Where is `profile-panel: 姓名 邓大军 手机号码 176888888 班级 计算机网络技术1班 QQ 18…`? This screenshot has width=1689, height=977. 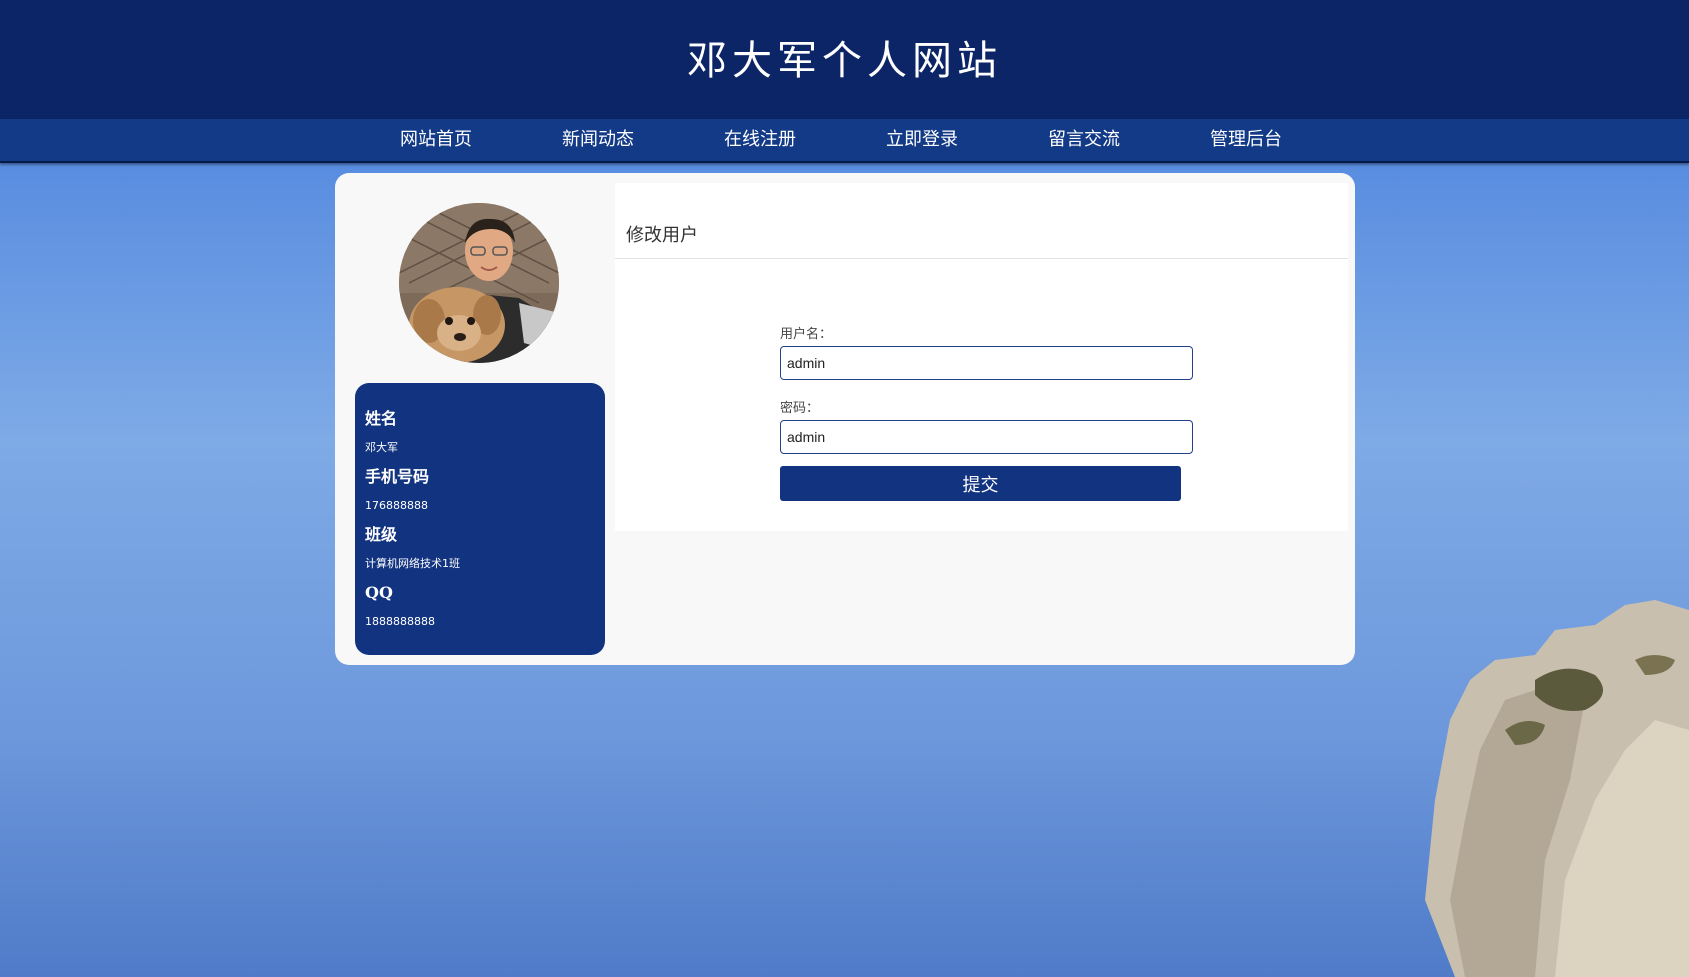 profile-panel: 姓名 邓大军 手机号码 176888888 班级 计算机网络技术1班 QQ 18… is located at coordinates (480, 519).